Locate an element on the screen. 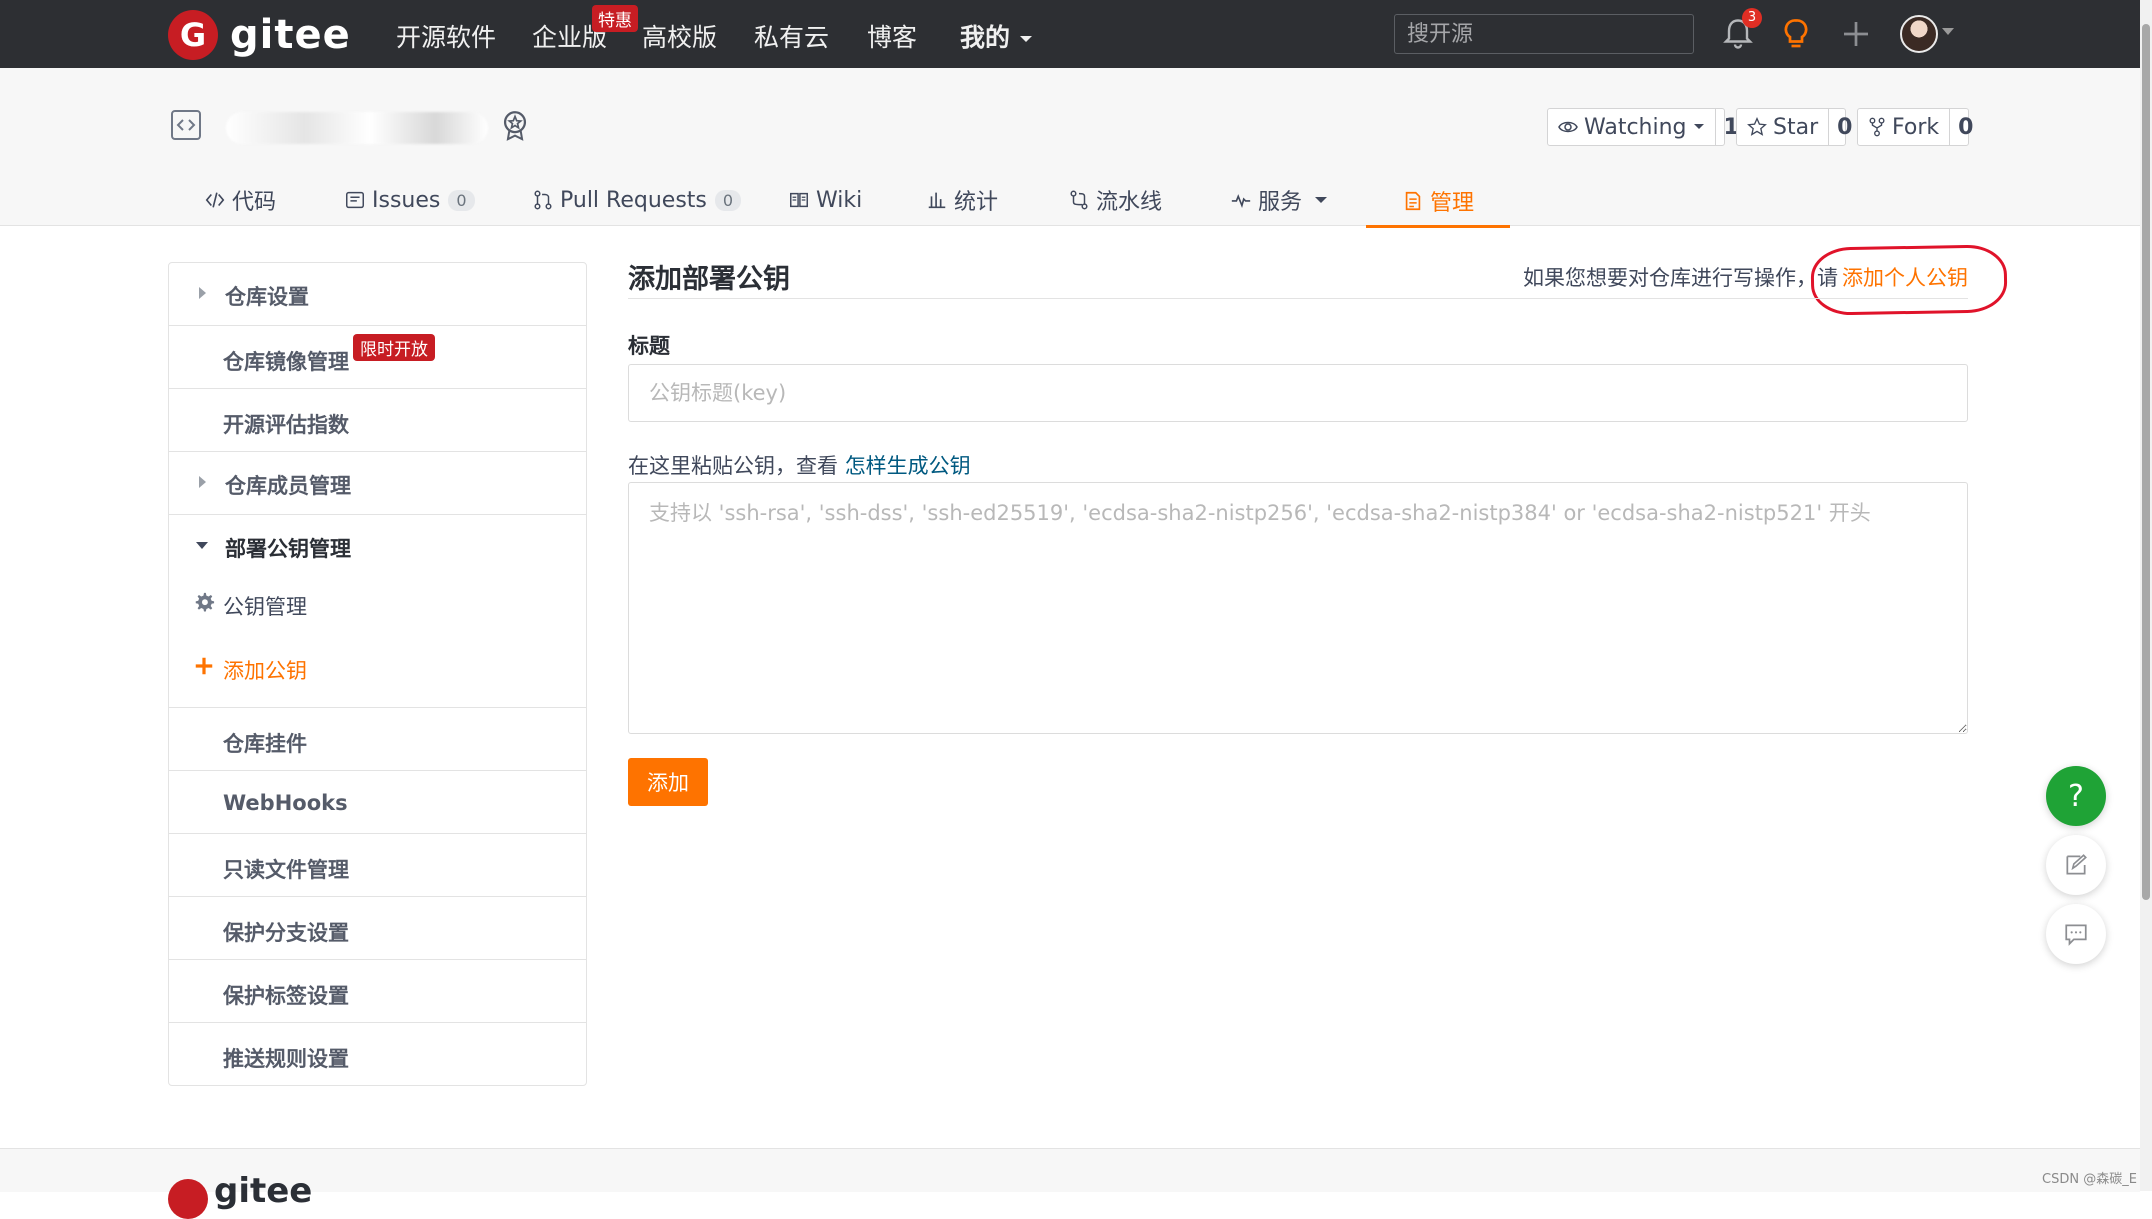 The image size is (2152, 1219). tab-wiki: Wiki is located at coordinates (825, 200).